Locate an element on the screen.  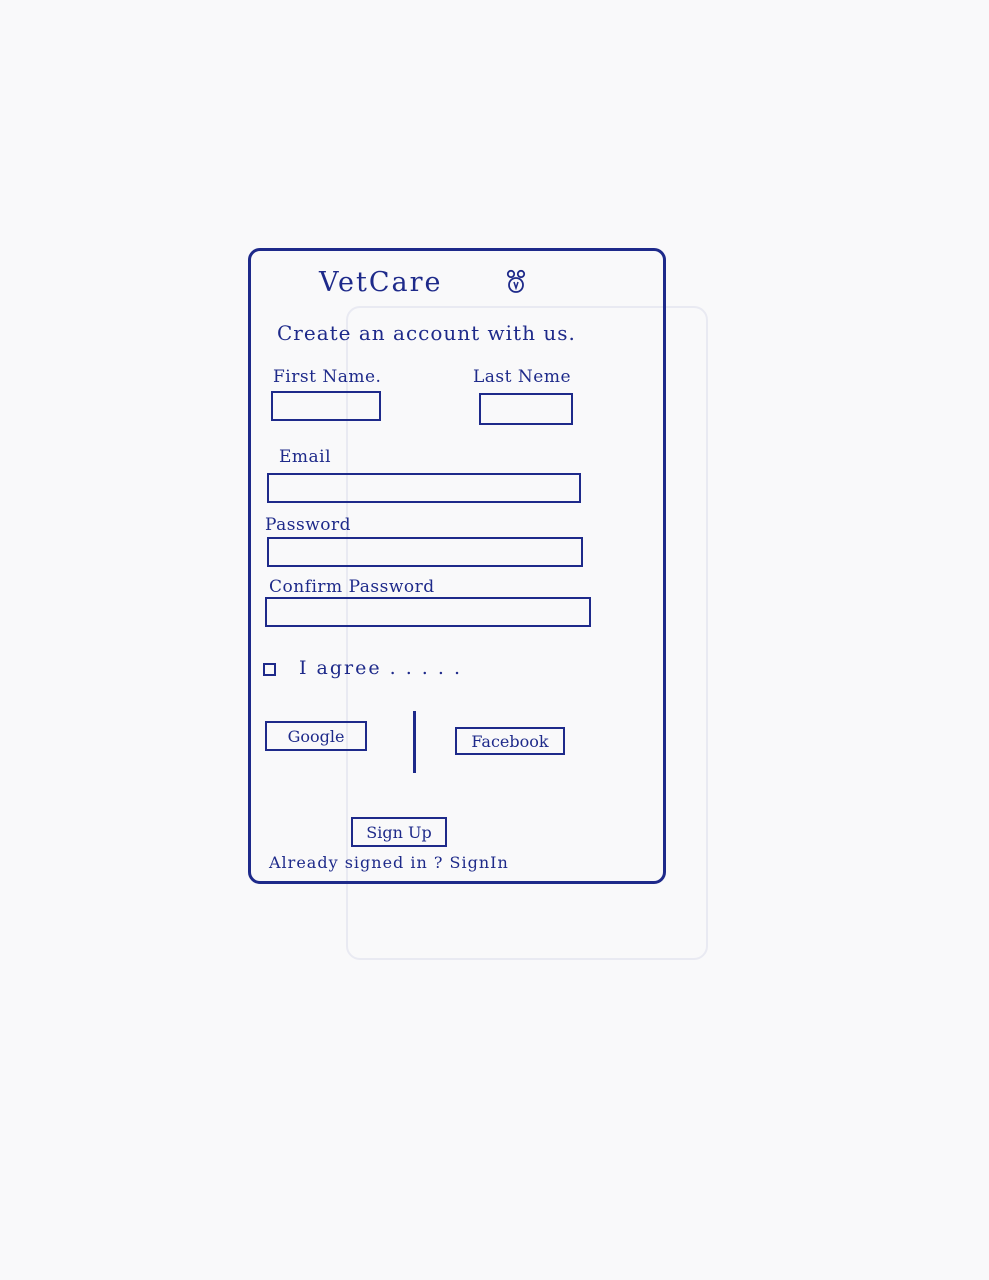
google-button: Google is located at coordinates (316, 736).